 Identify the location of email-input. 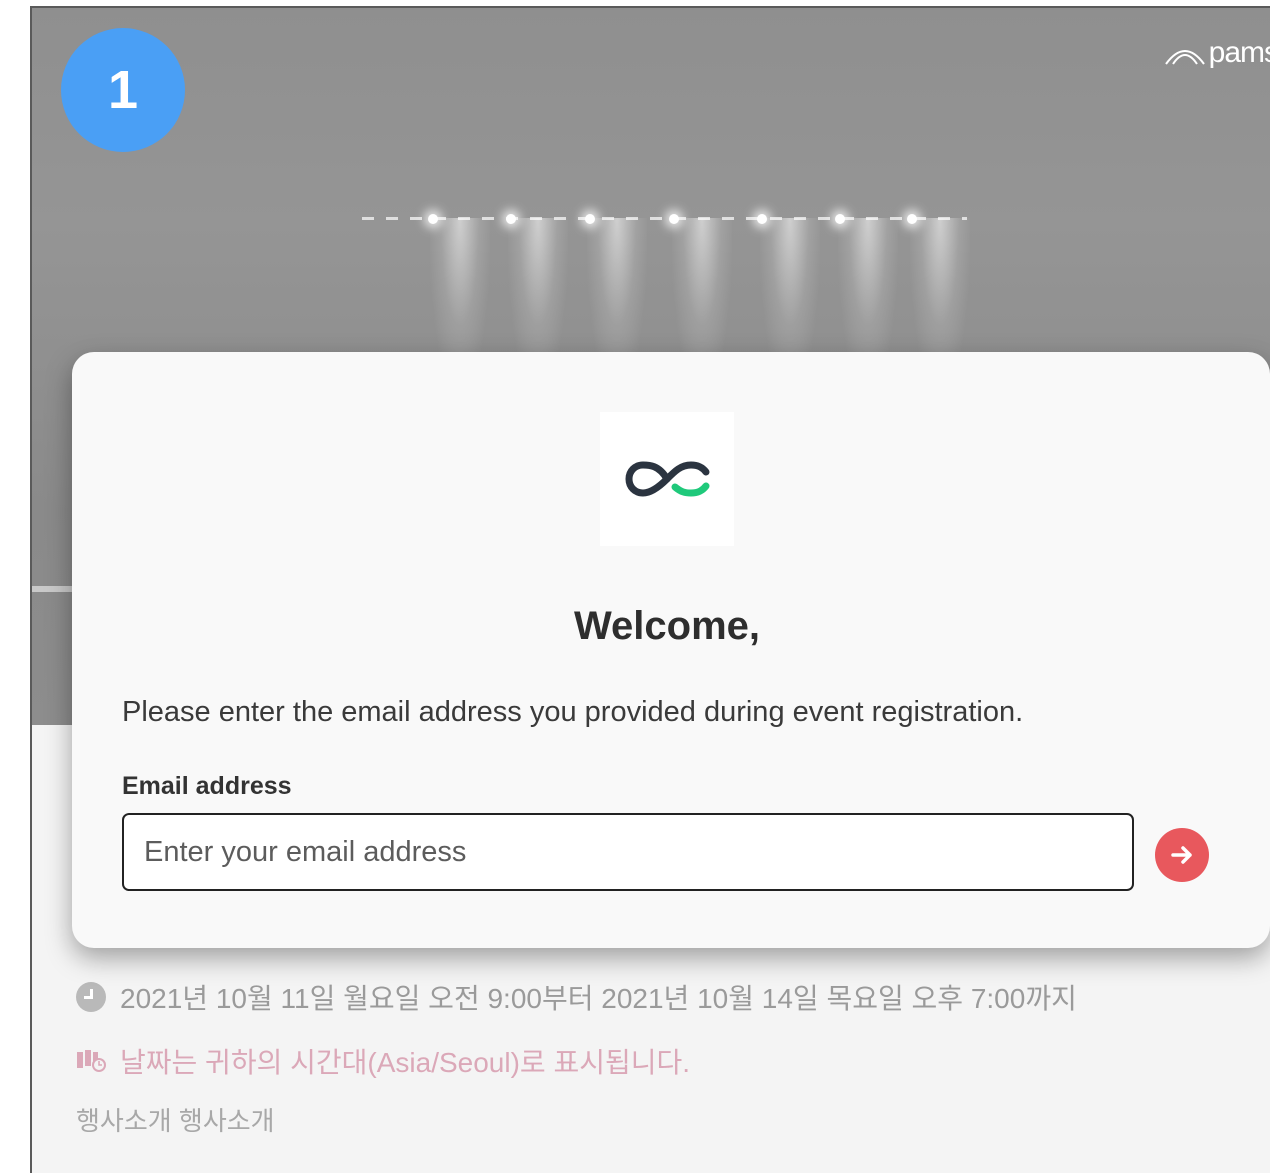
(628, 852).